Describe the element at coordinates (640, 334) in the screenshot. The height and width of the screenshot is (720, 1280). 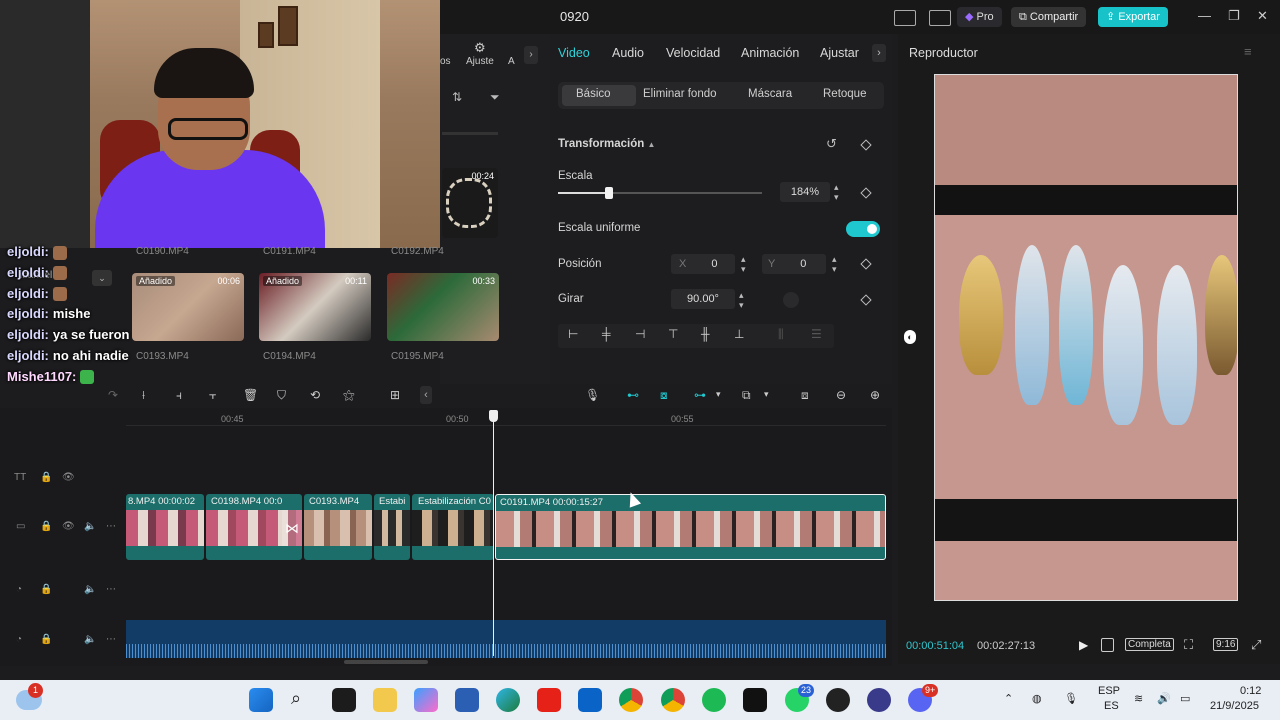
I see `align-right-icon: ⊣` at that location.